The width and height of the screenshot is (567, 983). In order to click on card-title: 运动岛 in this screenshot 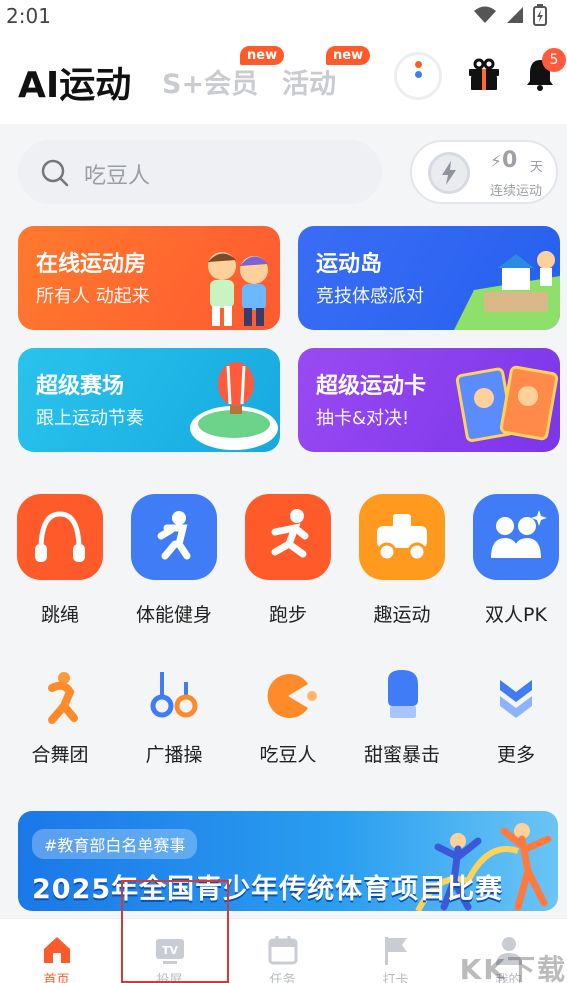, I will do `click(349, 264)`.